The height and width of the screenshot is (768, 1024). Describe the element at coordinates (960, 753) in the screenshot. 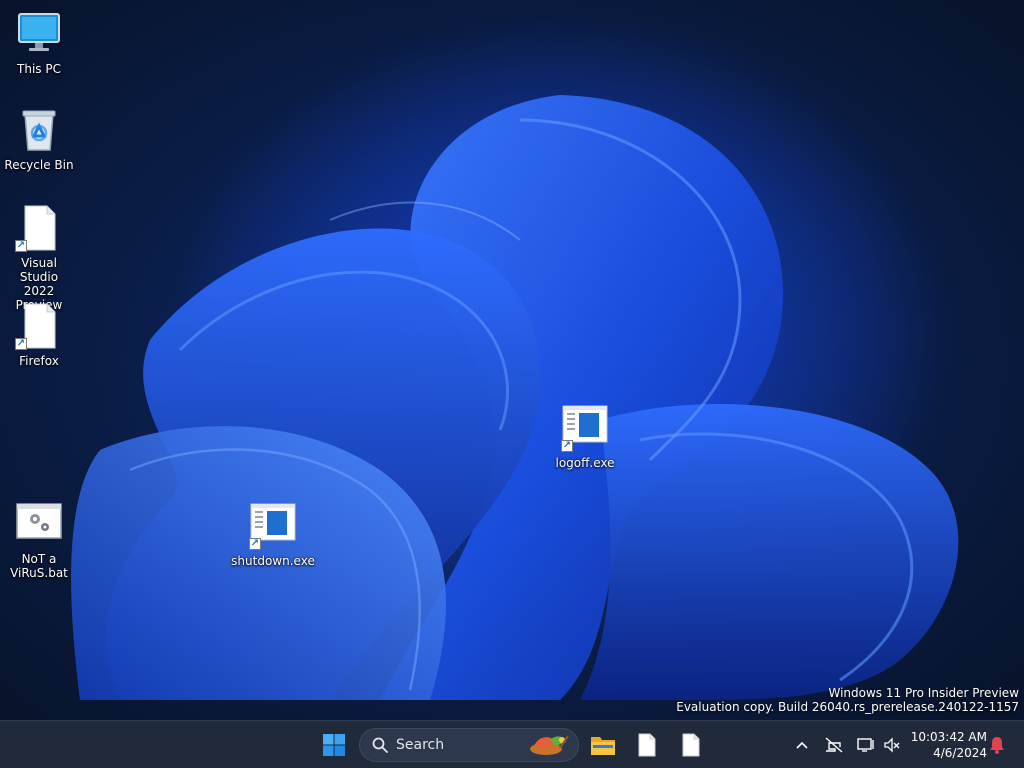

I see `clock-date: 4/6/2024` at that location.